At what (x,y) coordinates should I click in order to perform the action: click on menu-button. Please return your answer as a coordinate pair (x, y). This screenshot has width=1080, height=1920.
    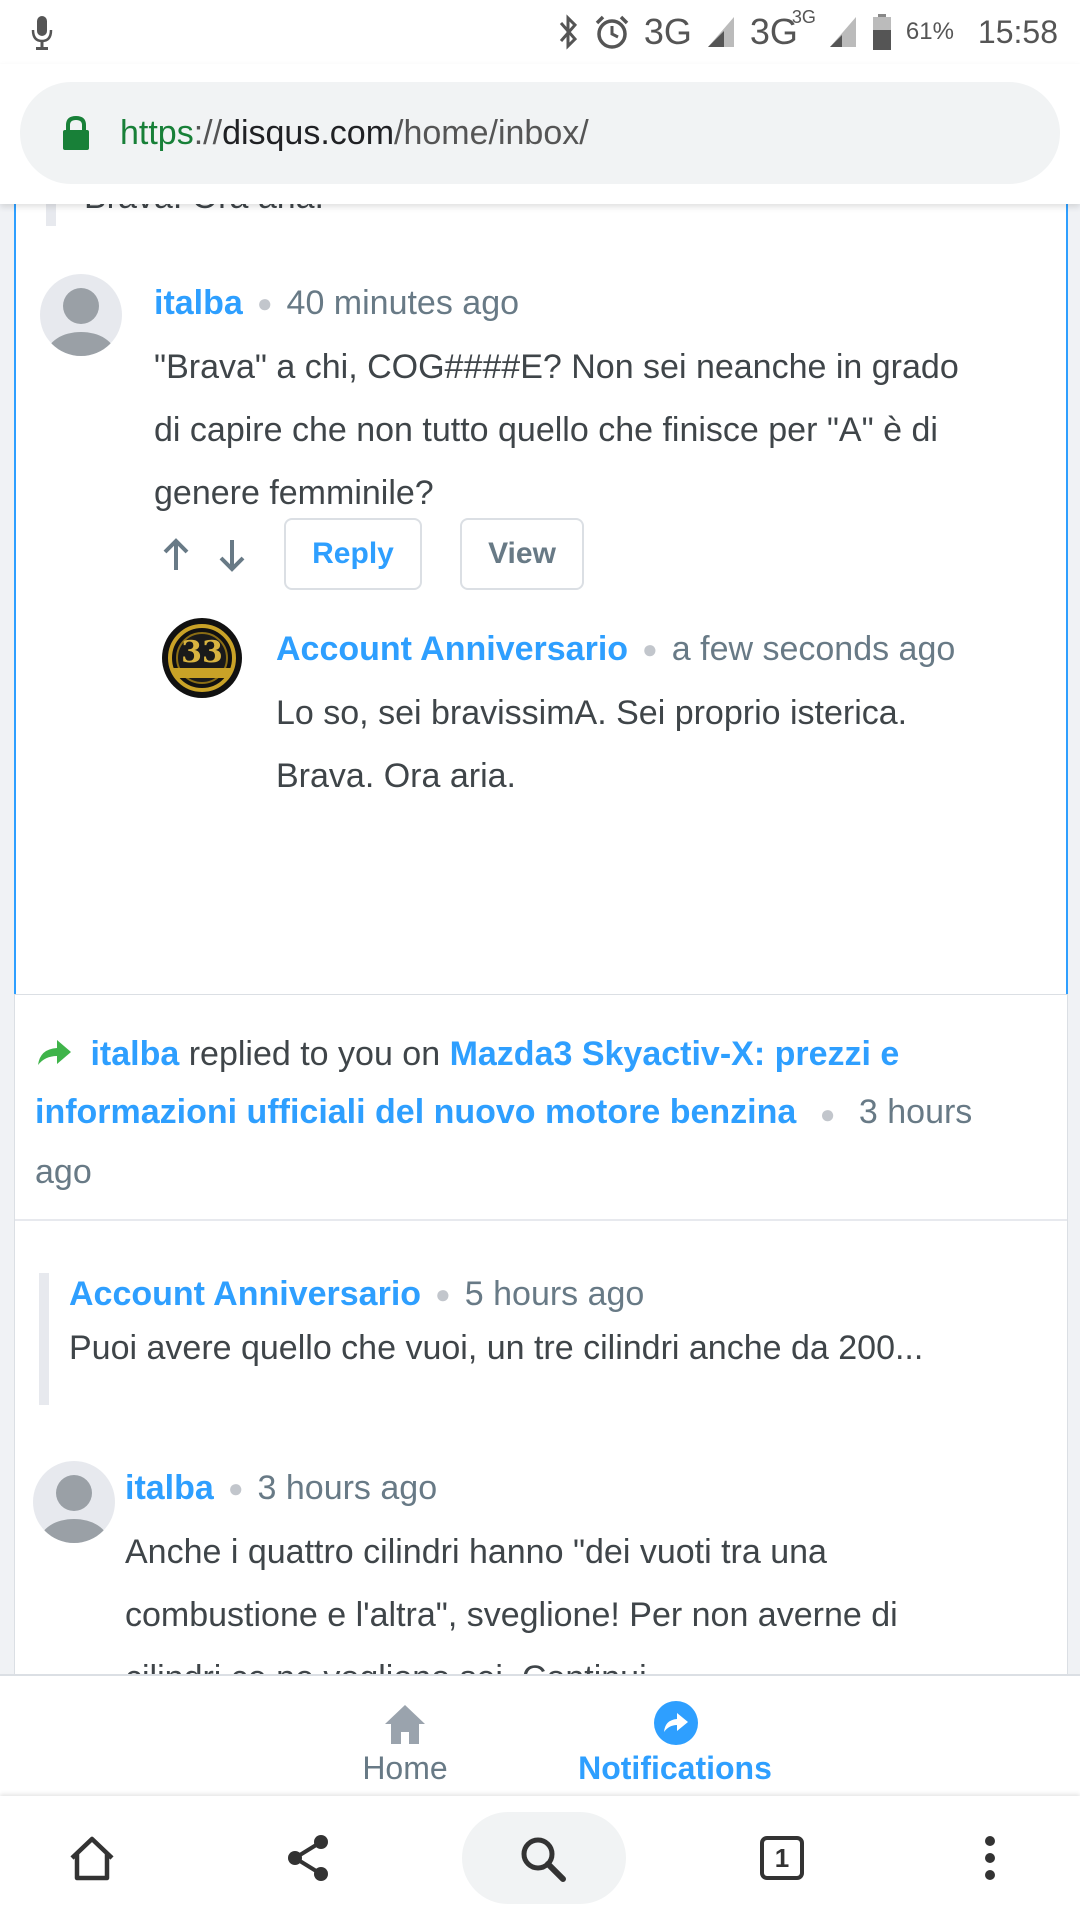
    Looking at the image, I should click on (990, 1858).